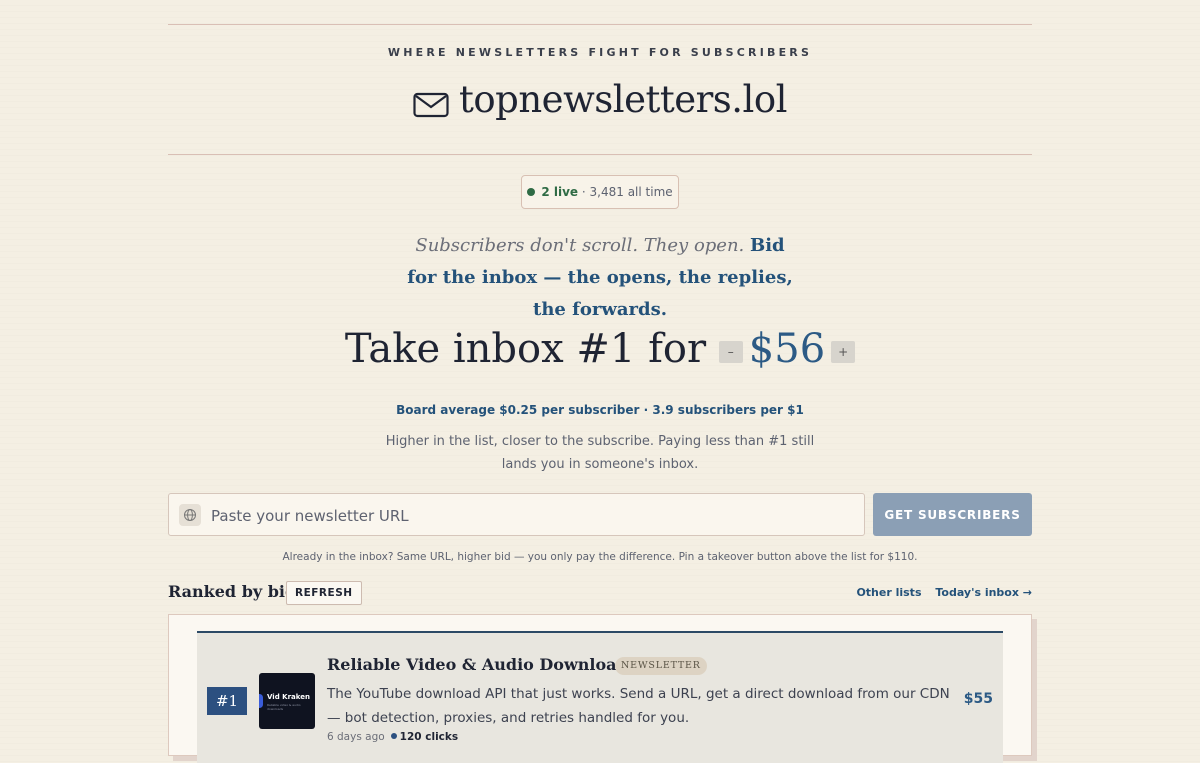 The height and width of the screenshot is (763, 1200). I want to click on tagline: WHERE NEWSLETTERS FIGHT FOR SUBSCRIBERS, so click(600, 52).